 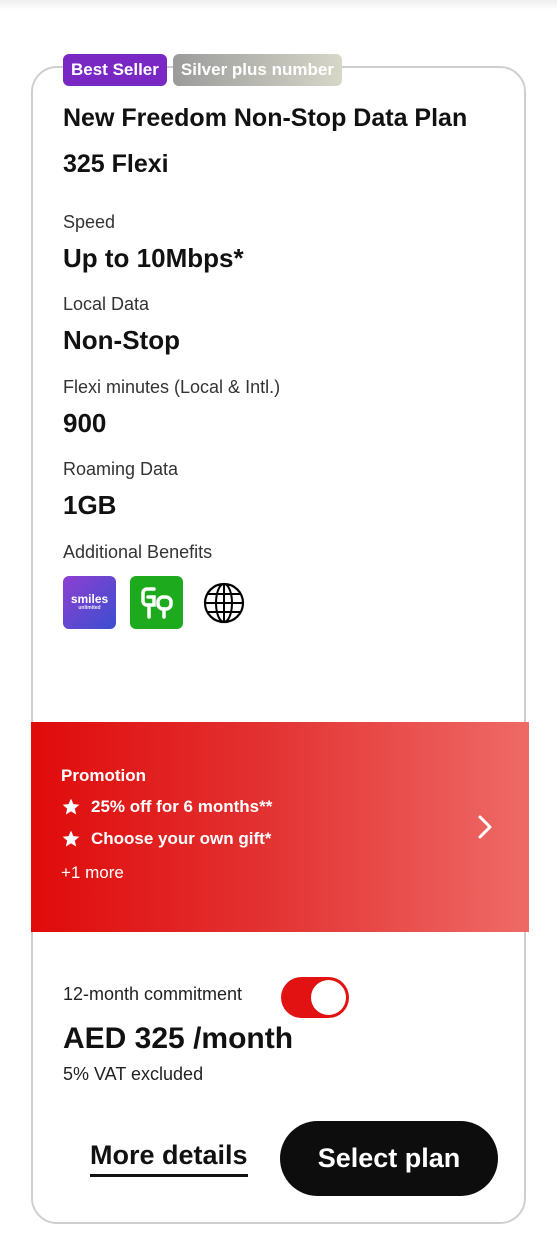 What do you see at coordinates (265, 118) in the screenshot?
I see `plan-title: New Freedom Non-Stop Data Plan` at bounding box center [265, 118].